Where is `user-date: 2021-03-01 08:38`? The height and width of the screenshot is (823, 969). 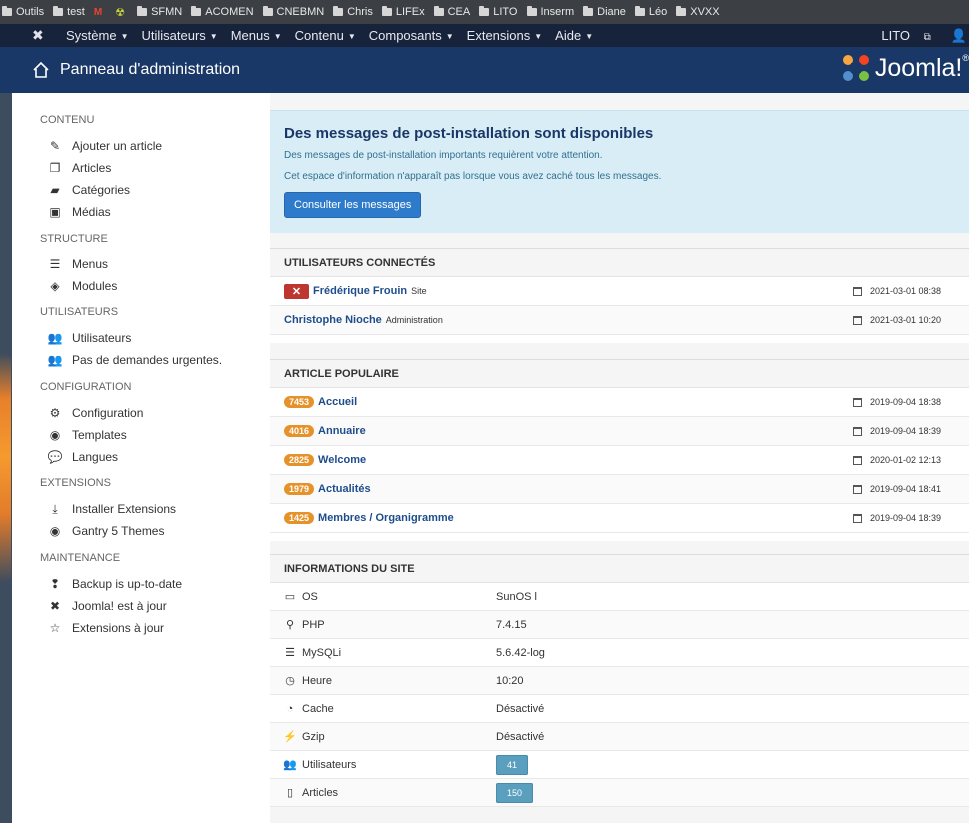
user-date: 2021-03-01 08:38 is located at coordinates (896, 291).